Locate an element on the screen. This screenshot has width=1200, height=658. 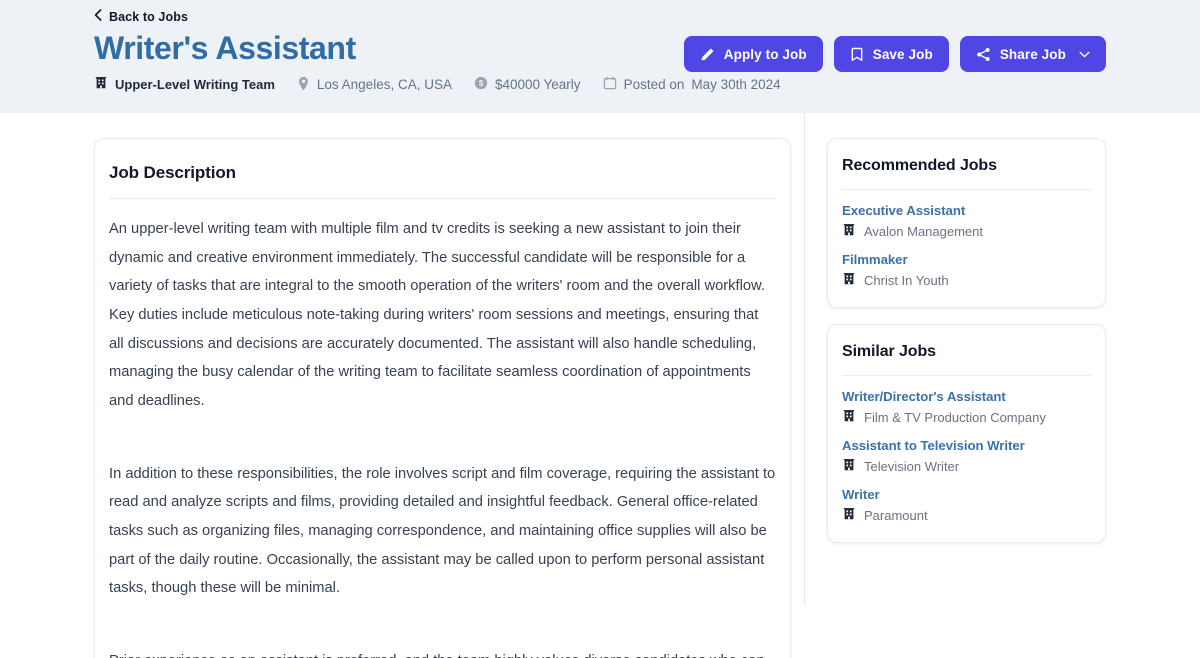
apply-to-job-button: Apply to Job is located at coordinates (753, 54).